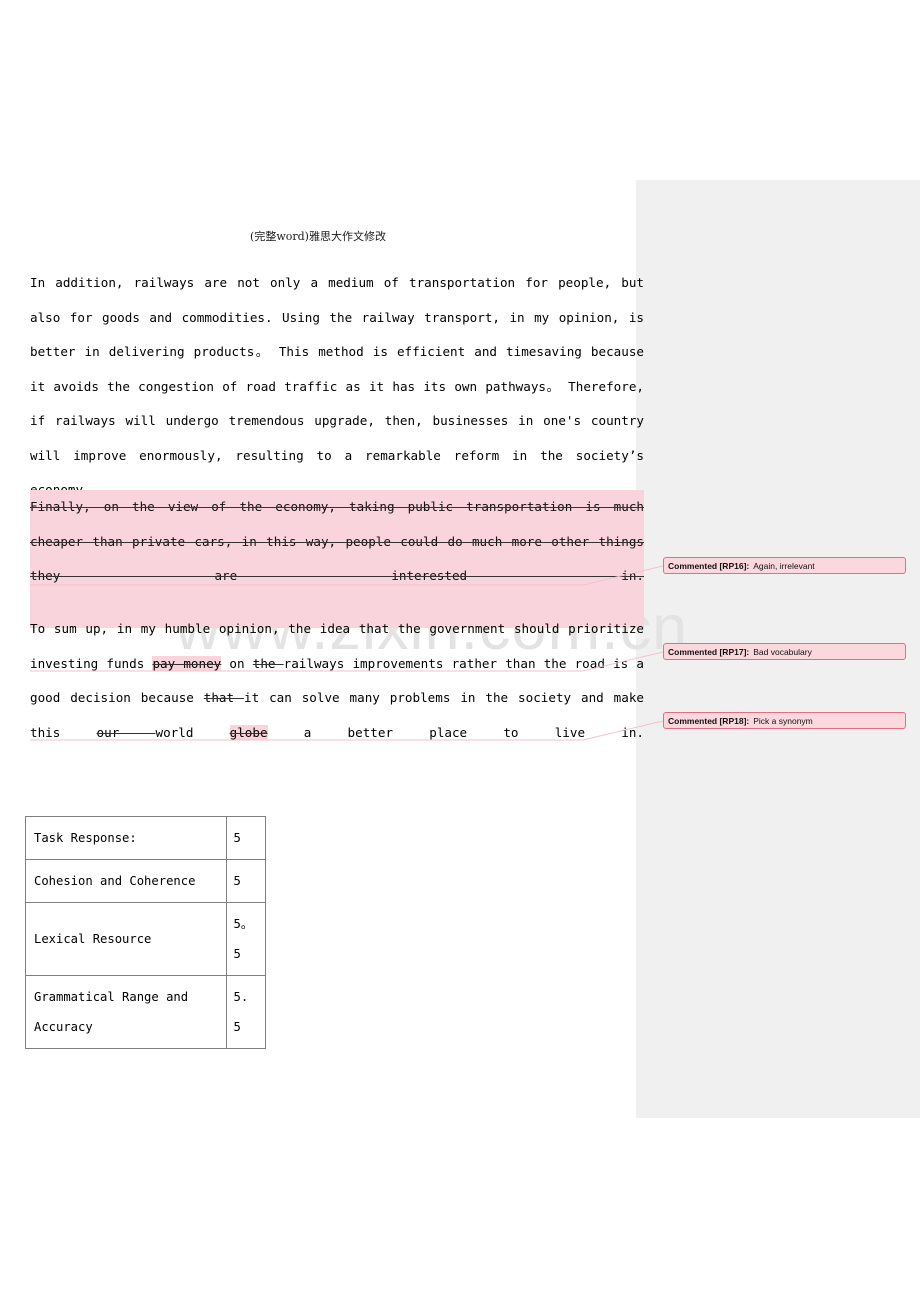 This screenshot has width=920, height=1302. Describe the element at coordinates (126, 732) in the screenshot. I see `deleted-text-our: our` at that location.